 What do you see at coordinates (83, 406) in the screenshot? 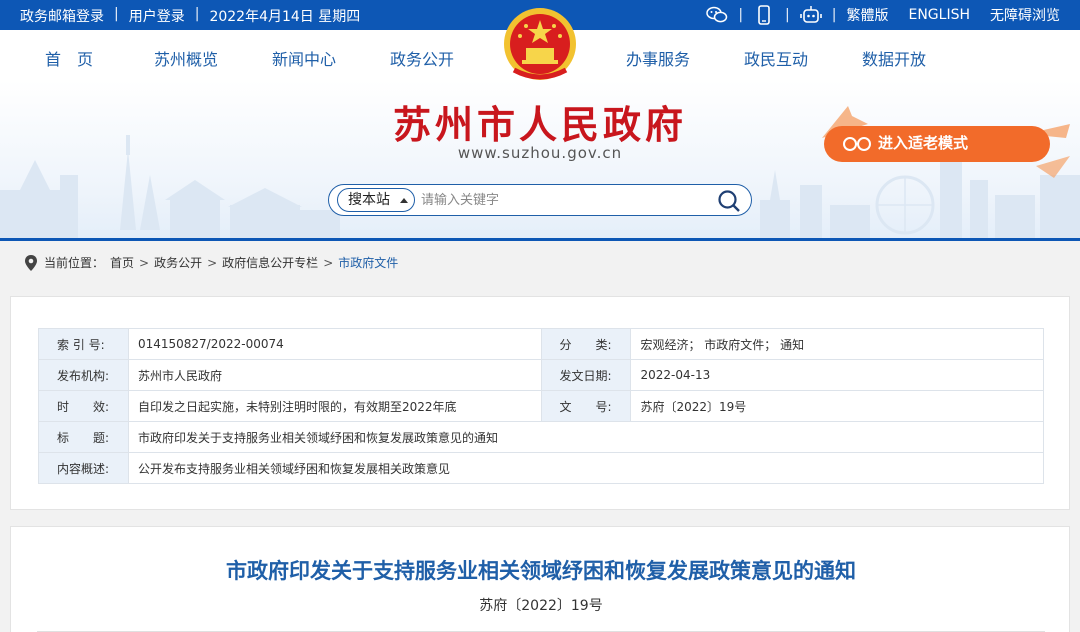
I see `meta-label: 时 效:` at bounding box center [83, 406].